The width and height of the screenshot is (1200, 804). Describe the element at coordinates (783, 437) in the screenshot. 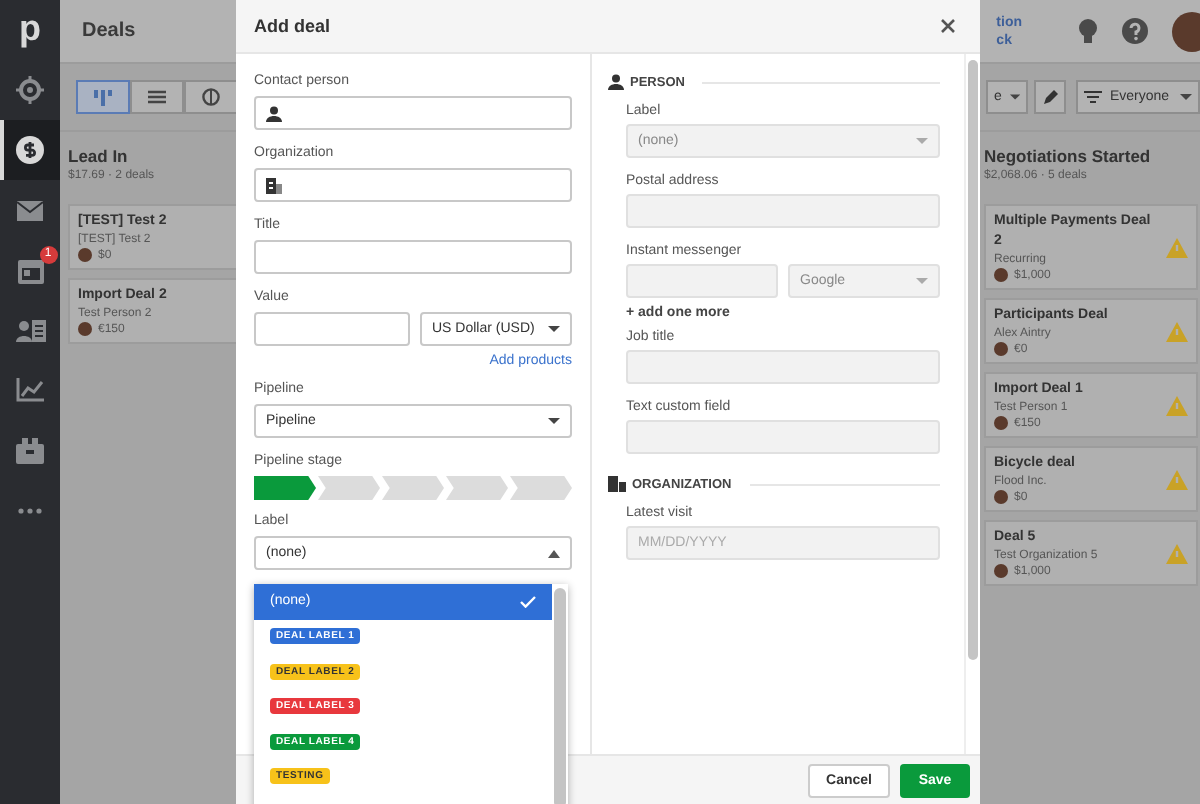

I see `text-custom-field` at that location.